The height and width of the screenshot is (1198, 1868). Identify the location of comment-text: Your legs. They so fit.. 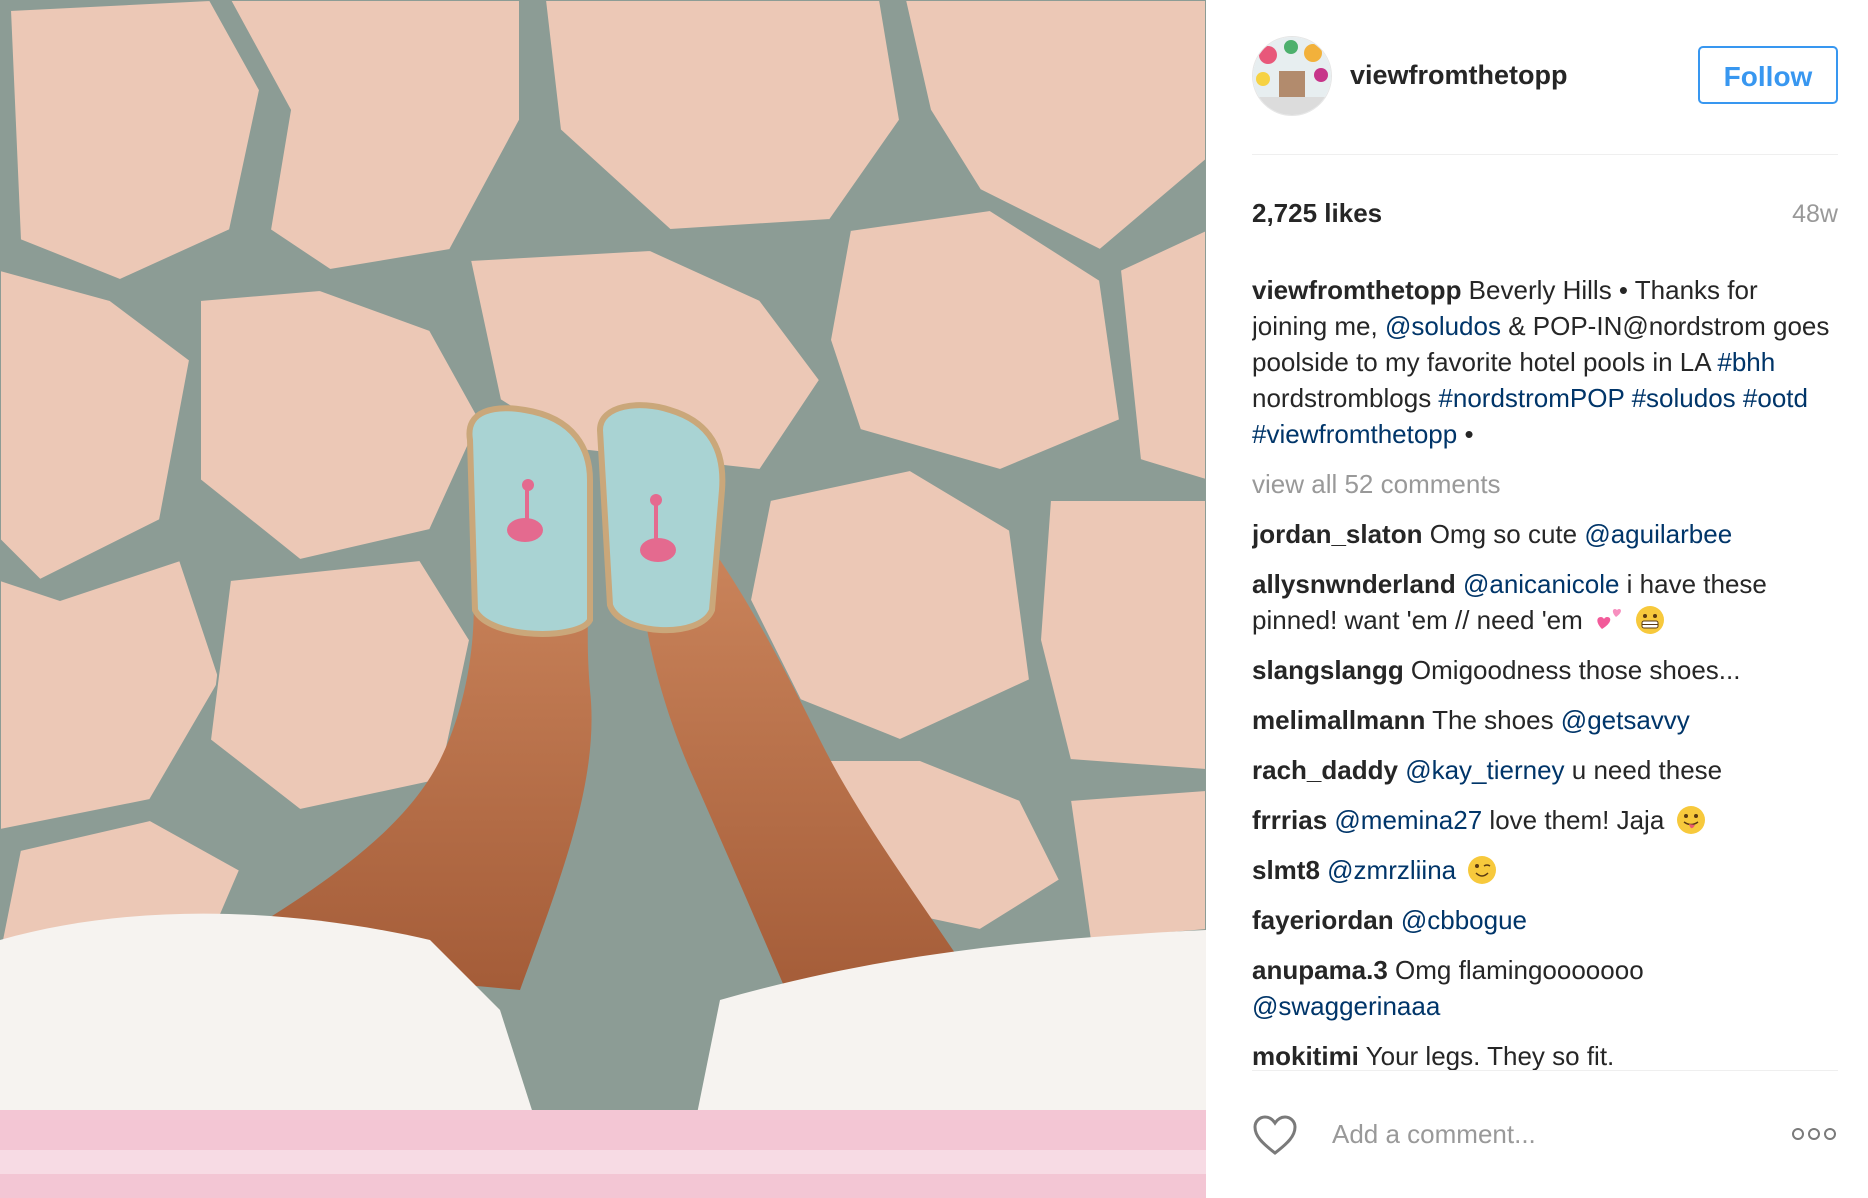
(1486, 1055).